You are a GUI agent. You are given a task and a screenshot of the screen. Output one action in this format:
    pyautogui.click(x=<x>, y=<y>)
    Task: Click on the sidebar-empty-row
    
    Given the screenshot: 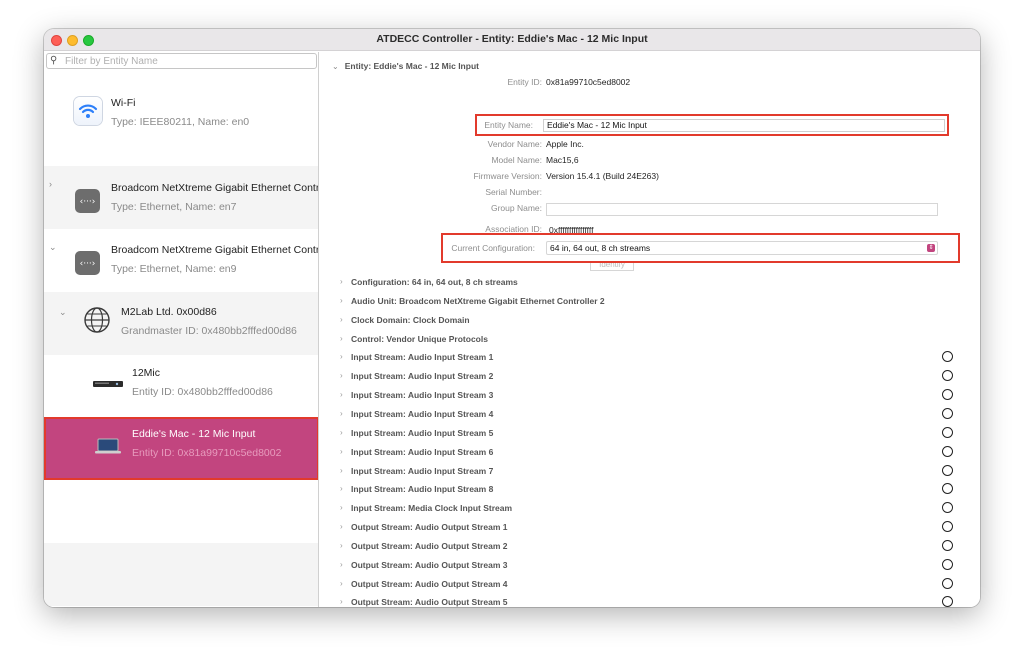 What is the action you would take?
    pyautogui.click(x=181, y=511)
    